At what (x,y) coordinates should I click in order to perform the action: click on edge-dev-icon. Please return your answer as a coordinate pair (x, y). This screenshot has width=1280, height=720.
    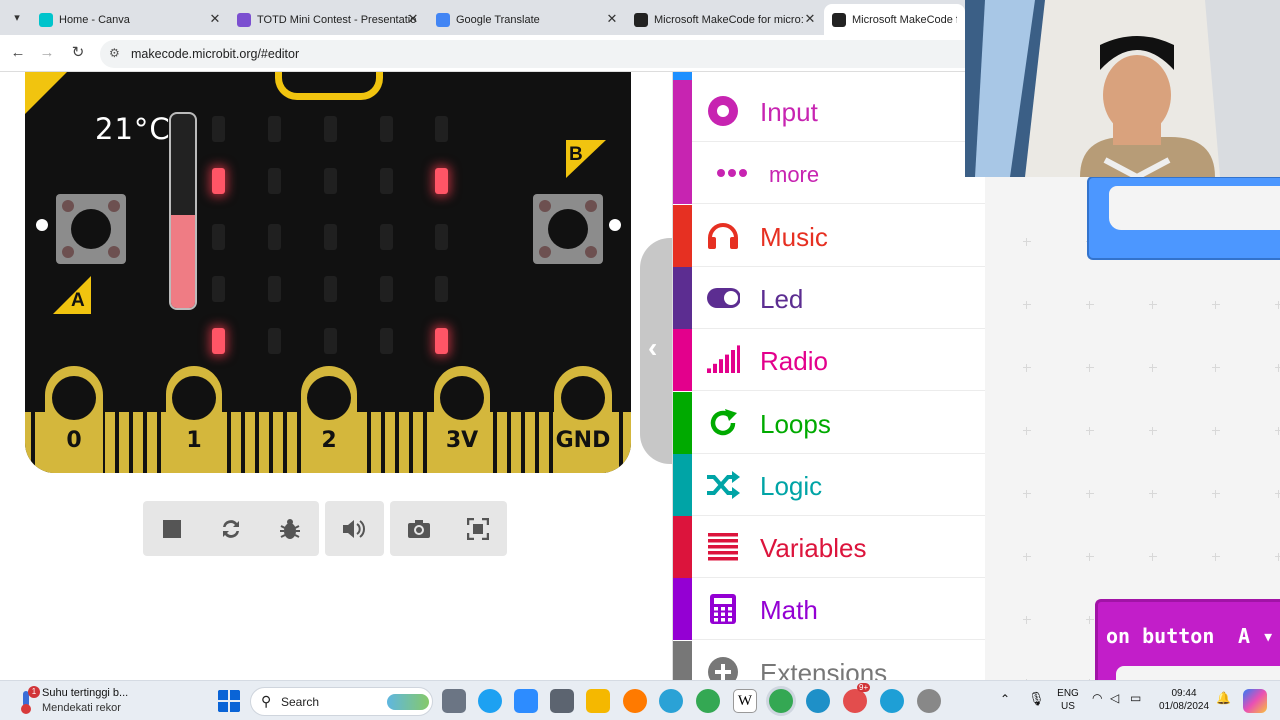
    Looking at the image, I should click on (892, 701).